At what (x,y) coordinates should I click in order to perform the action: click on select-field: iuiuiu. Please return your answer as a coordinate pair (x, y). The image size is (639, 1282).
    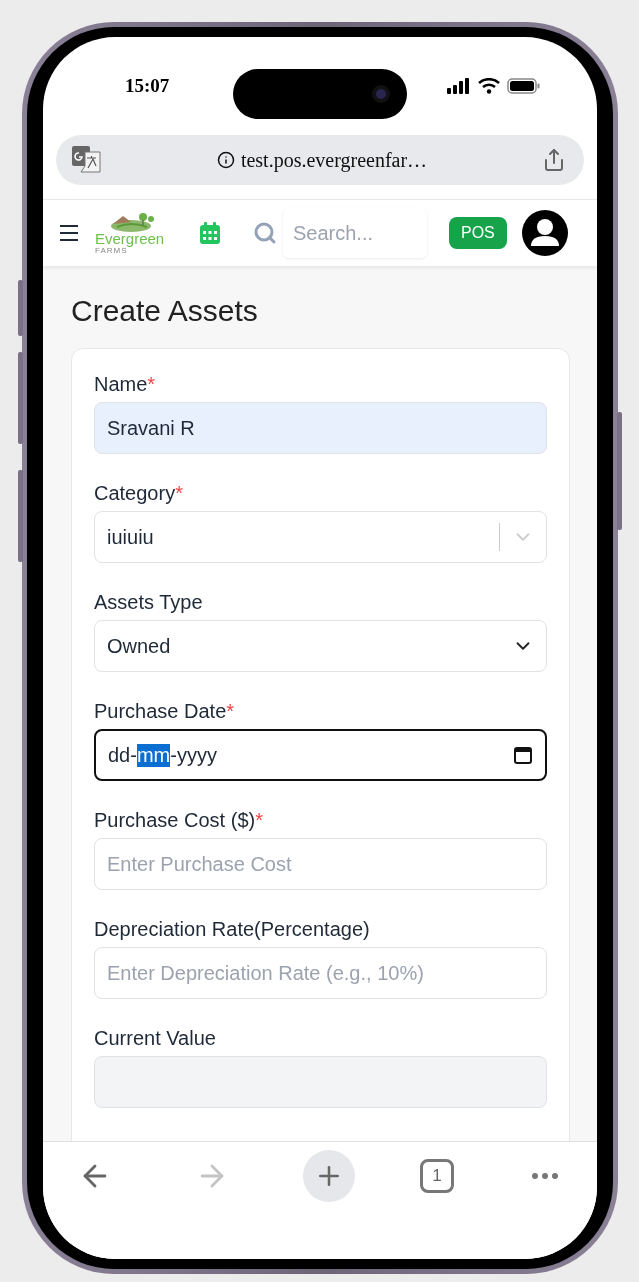
    Looking at the image, I should click on (320, 537).